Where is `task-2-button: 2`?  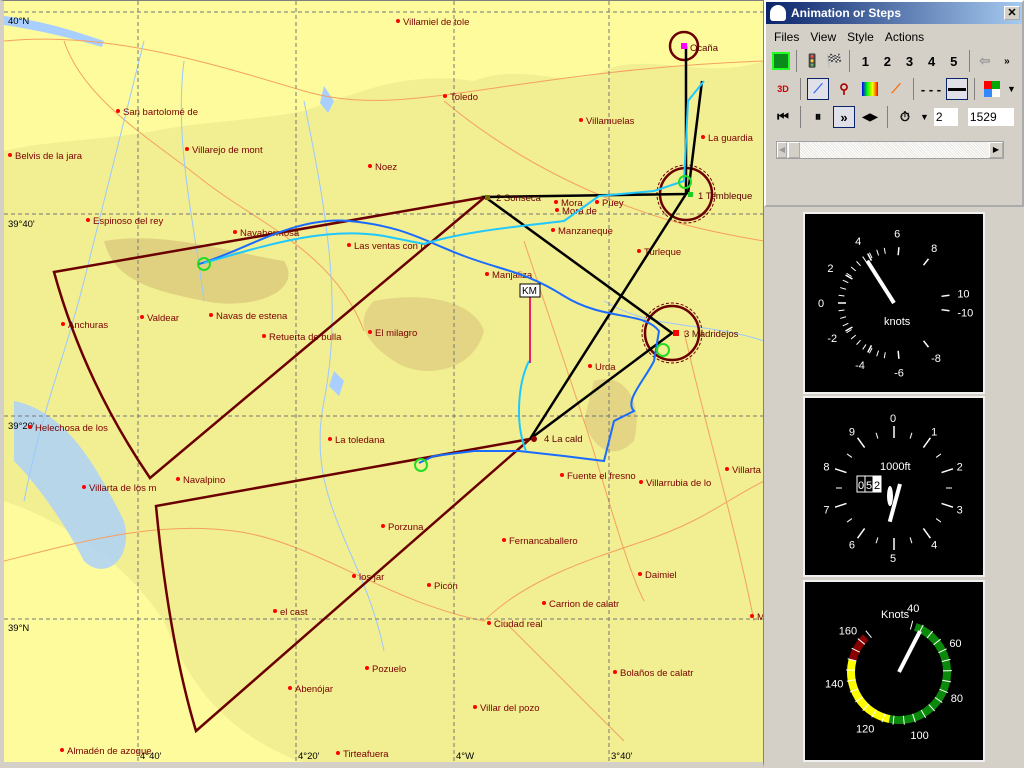
task-2-button: 2 is located at coordinates (887, 61).